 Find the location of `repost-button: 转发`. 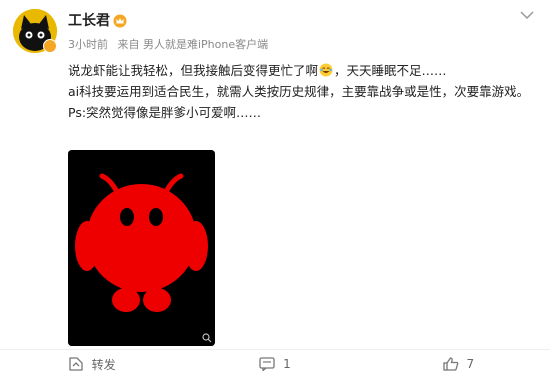

repost-button: 转发 is located at coordinates (91, 364).